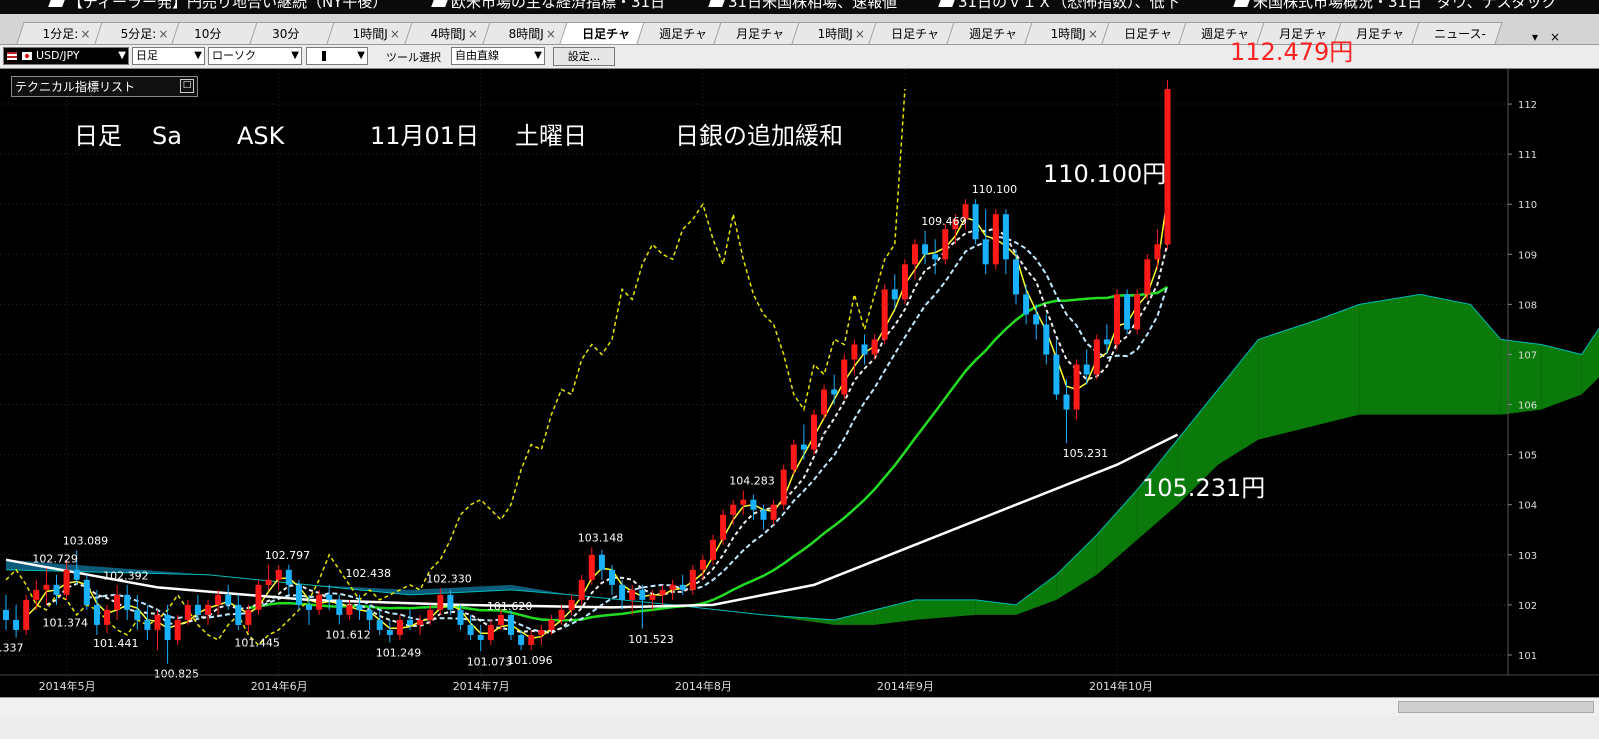 This screenshot has height=739, width=1599. I want to click on news-item: 【ディーラー発】円売り地合い継続（NY午後）, so click(217, 5).